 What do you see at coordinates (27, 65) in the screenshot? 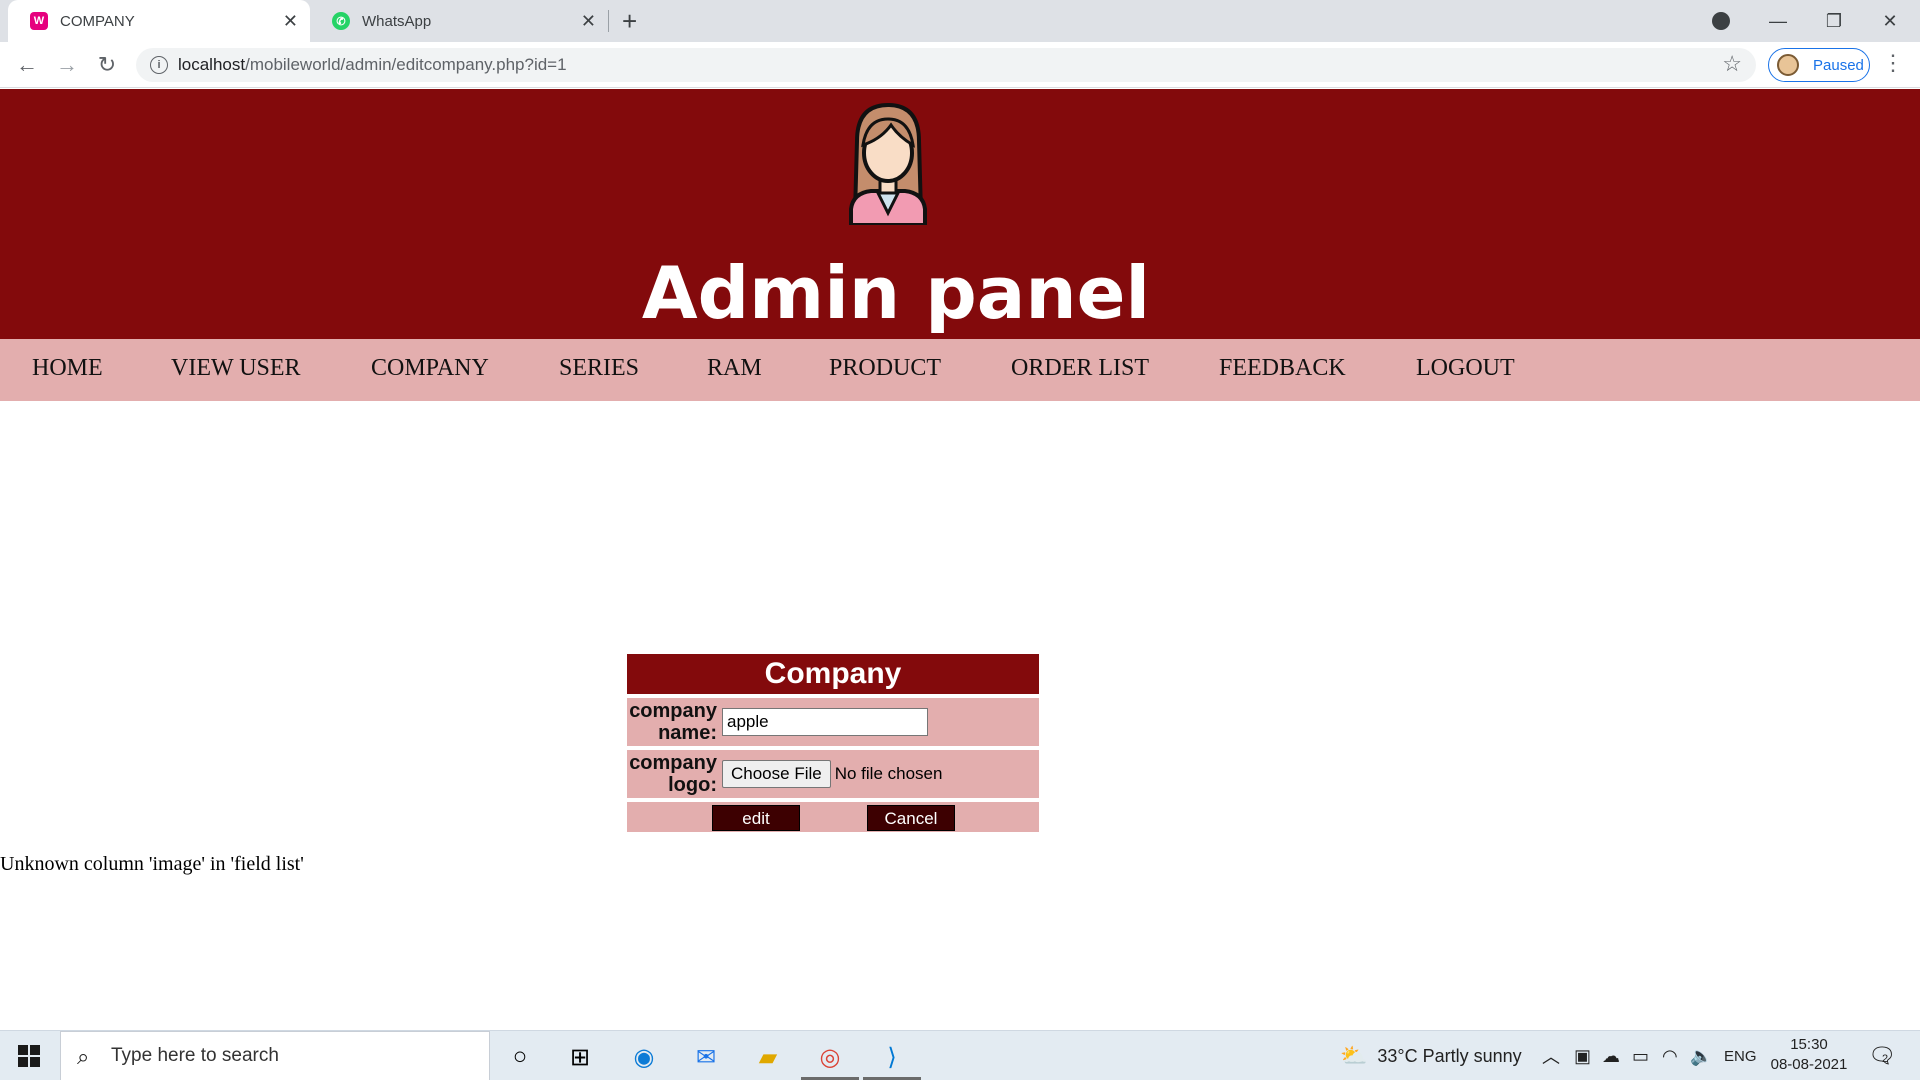
I see `back-icon: ←` at bounding box center [27, 65].